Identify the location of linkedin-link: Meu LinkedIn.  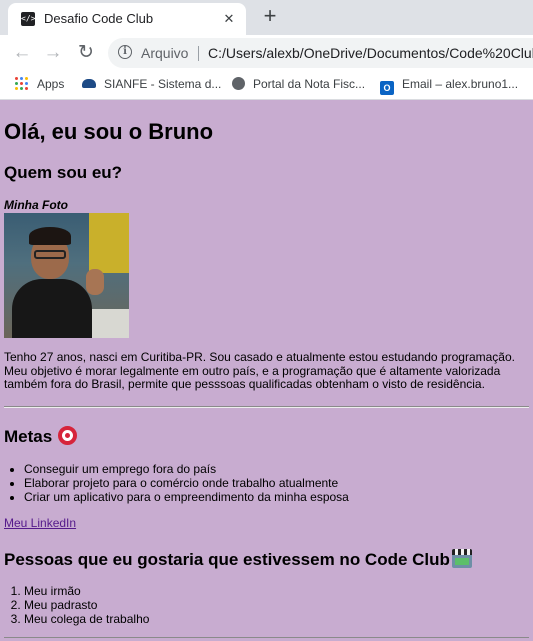
(40, 523).